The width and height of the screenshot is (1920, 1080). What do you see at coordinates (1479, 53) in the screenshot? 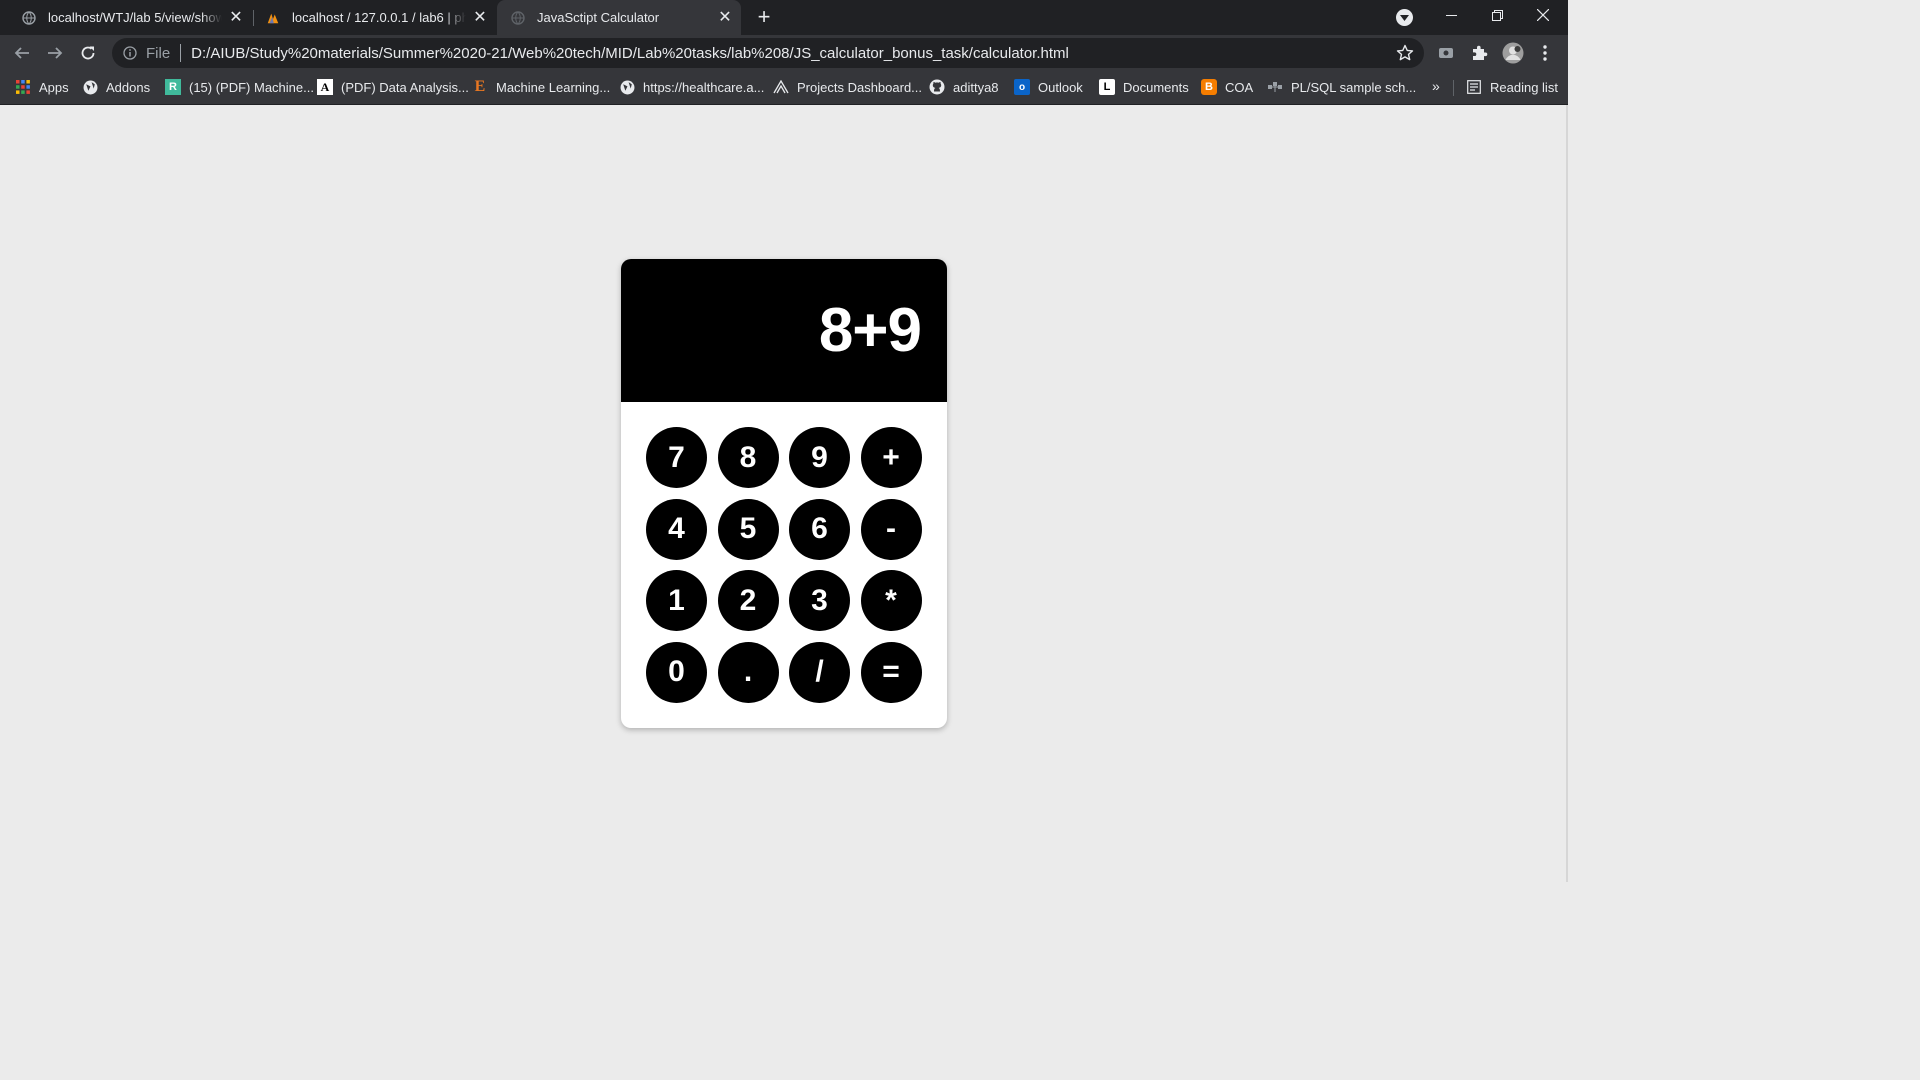
I see `extensions-puzzle-icon` at bounding box center [1479, 53].